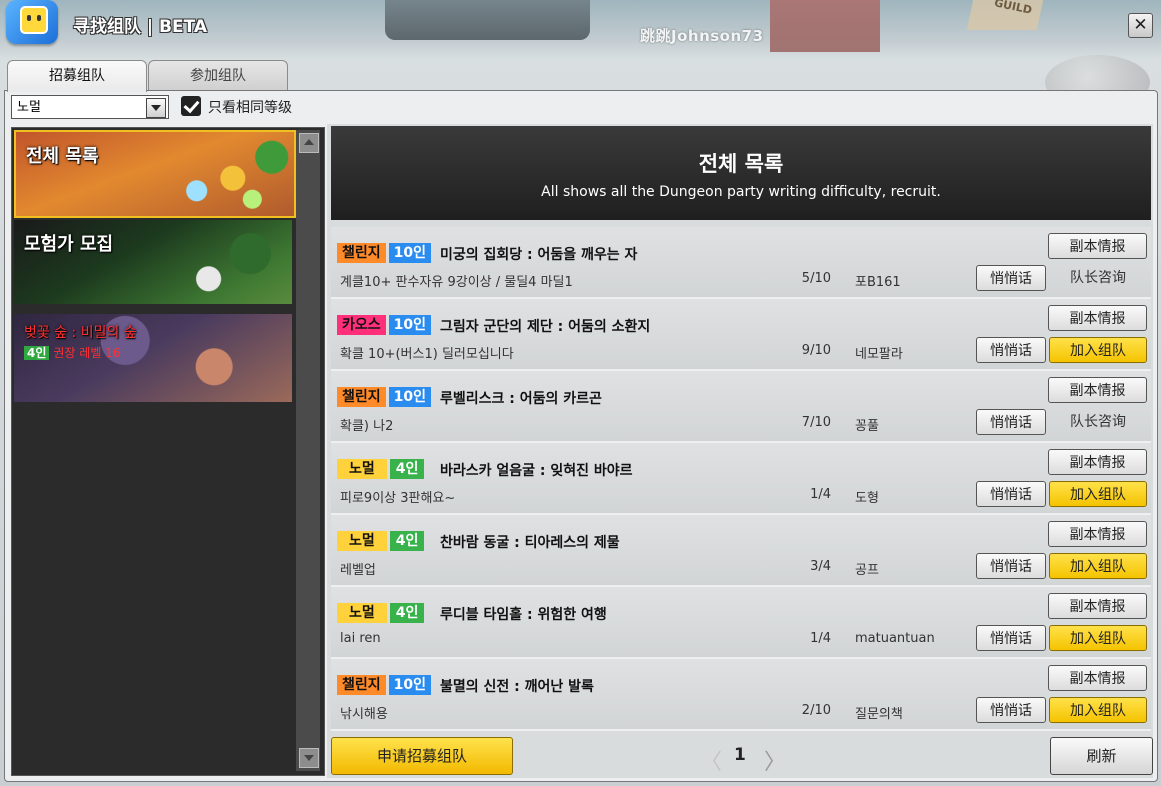  Describe the element at coordinates (702, 36) in the screenshot. I see `bg-player-name: 跳跳Johnson73` at that location.